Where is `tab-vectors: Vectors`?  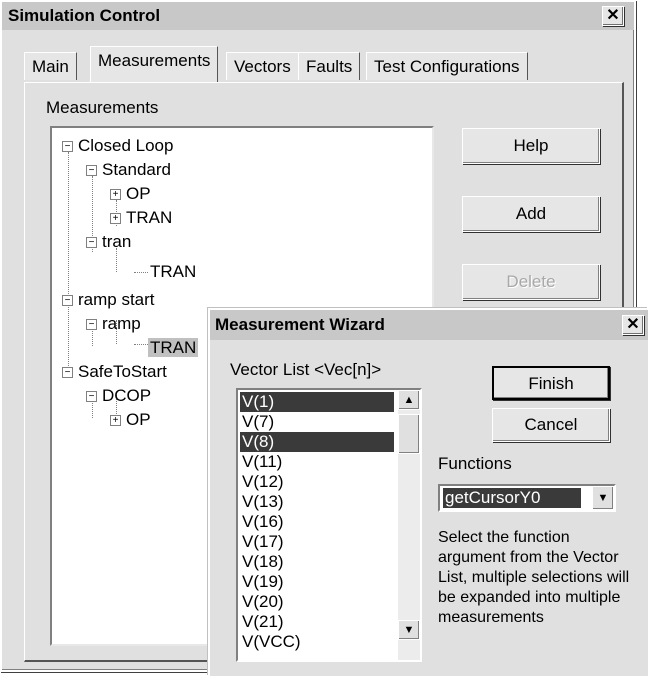
tab-vectors: Vectors is located at coordinates (262, 66).